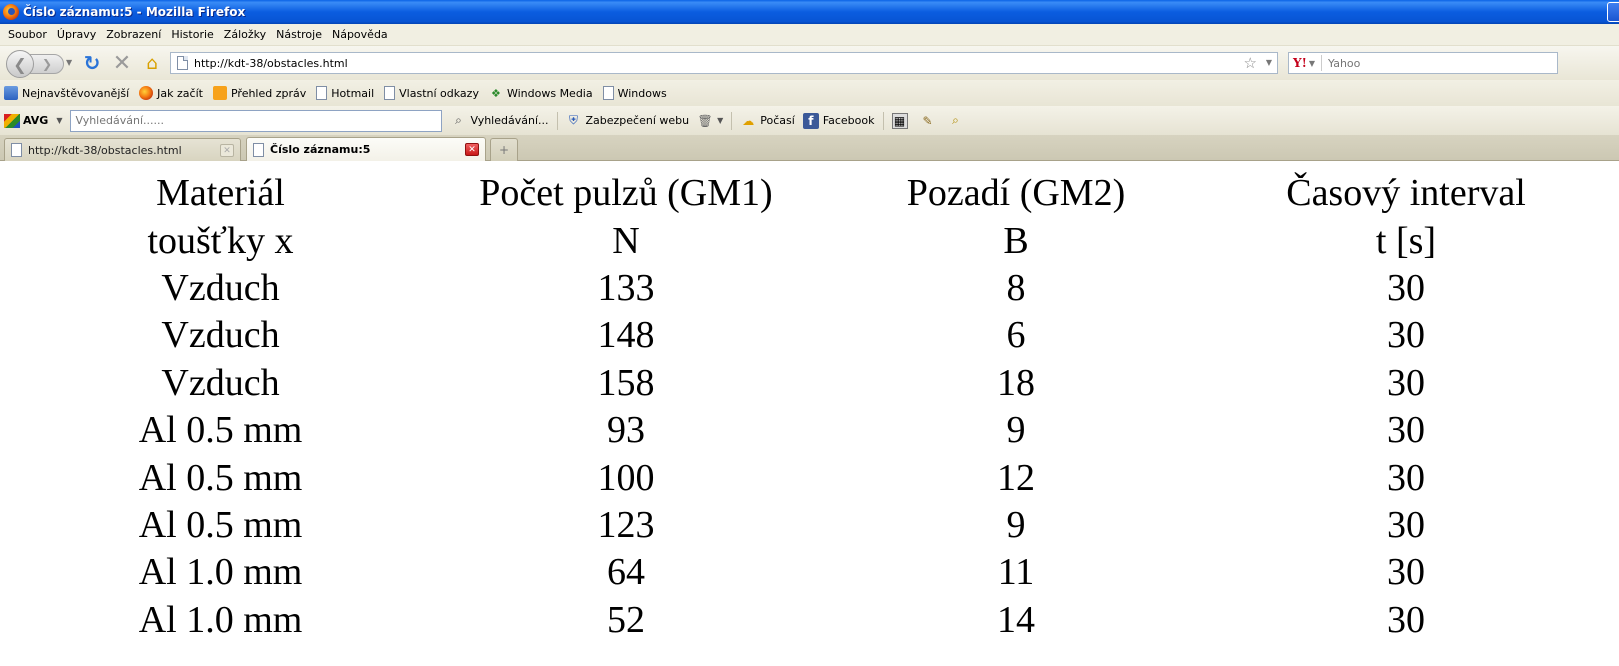 The width and height of the screenshot is (1619, 666). I want to click on bookmark-label: Přehled zpráv, so click(268, 93).